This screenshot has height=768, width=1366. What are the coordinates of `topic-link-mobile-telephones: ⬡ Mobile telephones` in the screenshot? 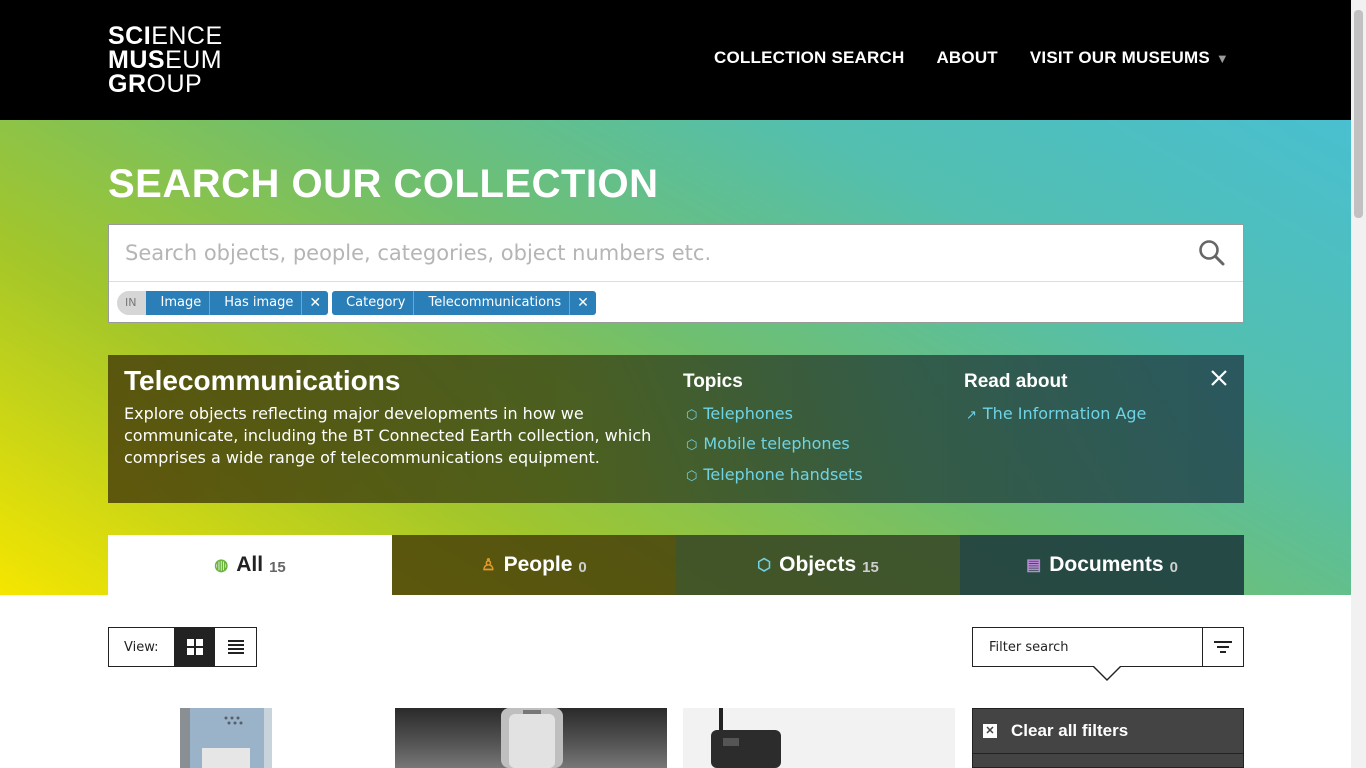 It's located at (768, 443).